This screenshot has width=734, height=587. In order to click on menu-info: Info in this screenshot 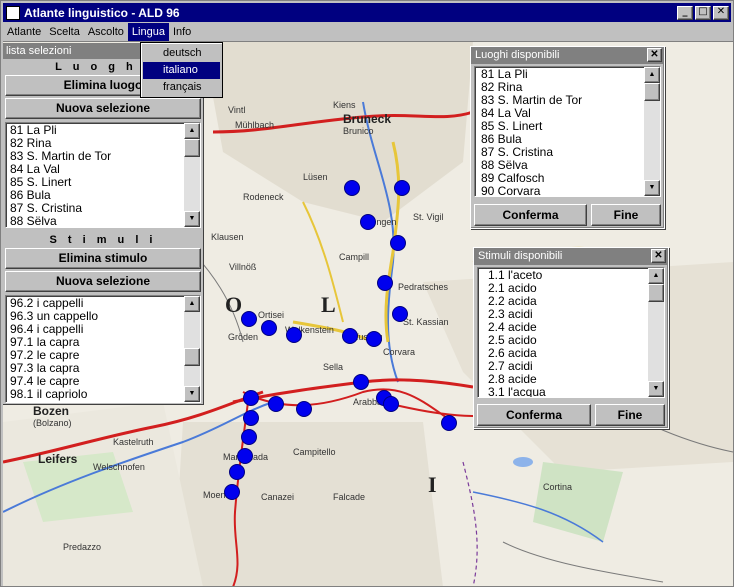, I will do `click(182, 32)`.